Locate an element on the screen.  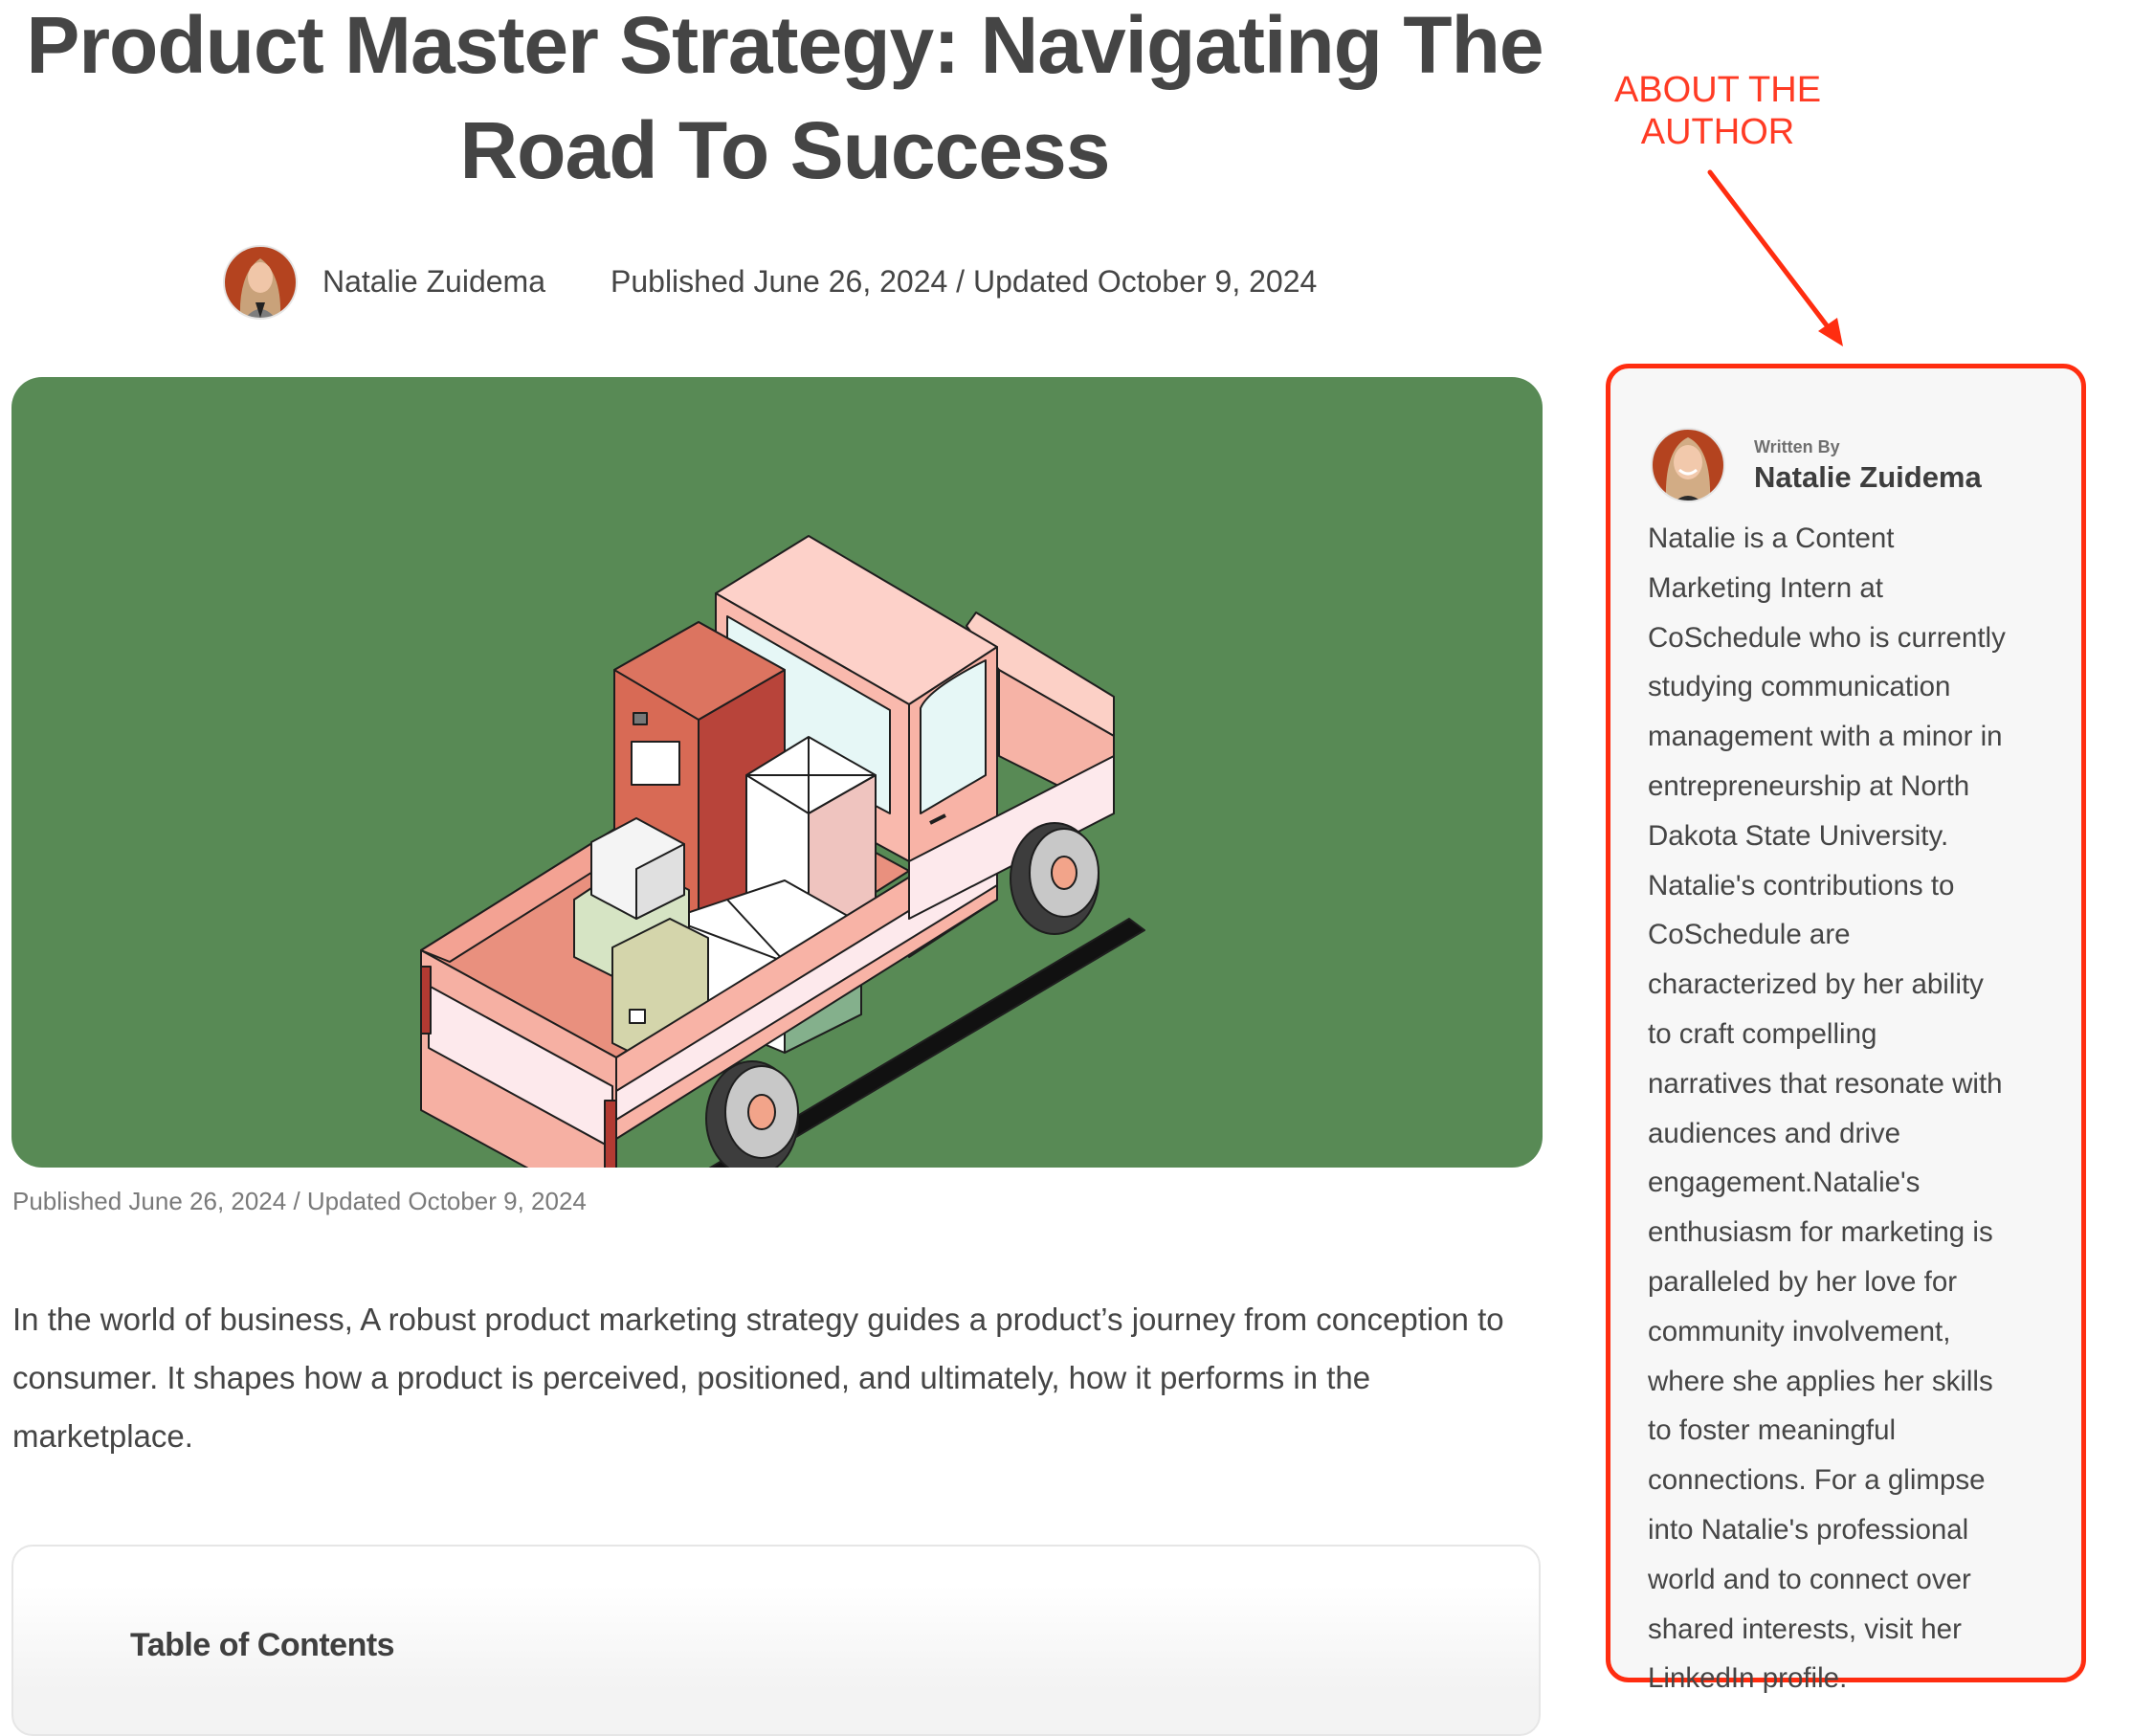
author-bio-line: LinkedIn profile. is located at coordinates (1849, 1678).